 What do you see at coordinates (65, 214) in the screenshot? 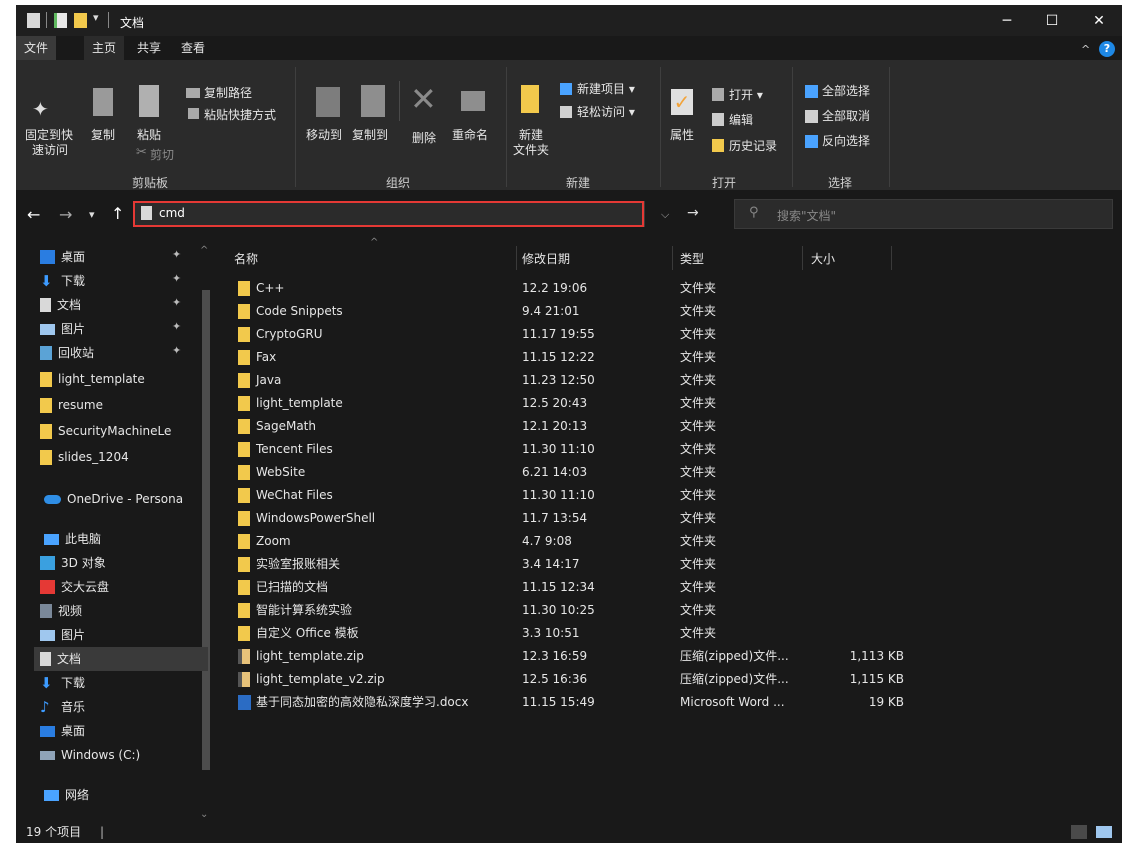
I see `forward-button: →` at bounding box center [65, 214].